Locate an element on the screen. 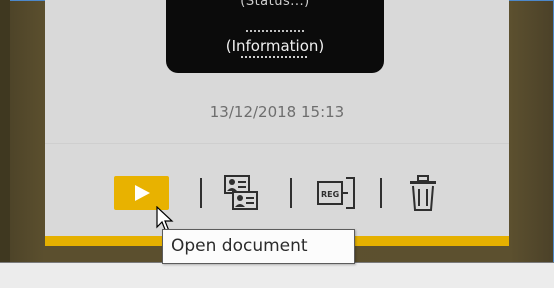 This screenshot has height=288, width=554. id-cards-icon is located at coordinates (241, 193).